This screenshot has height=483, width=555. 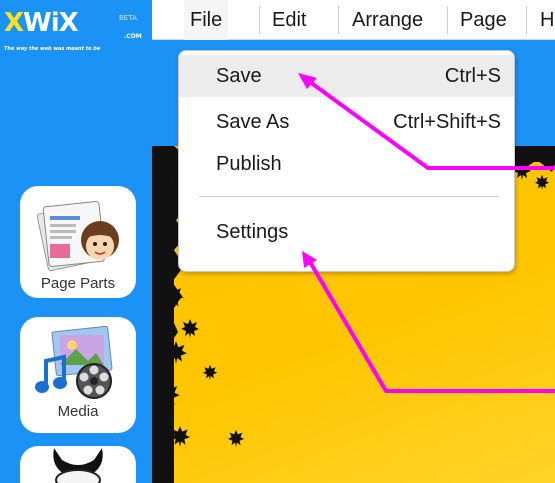 What do you see at coordinates (253, 122) in the screenshot?
I see `save-as-label: Save As` at bounding box center [253, 122].